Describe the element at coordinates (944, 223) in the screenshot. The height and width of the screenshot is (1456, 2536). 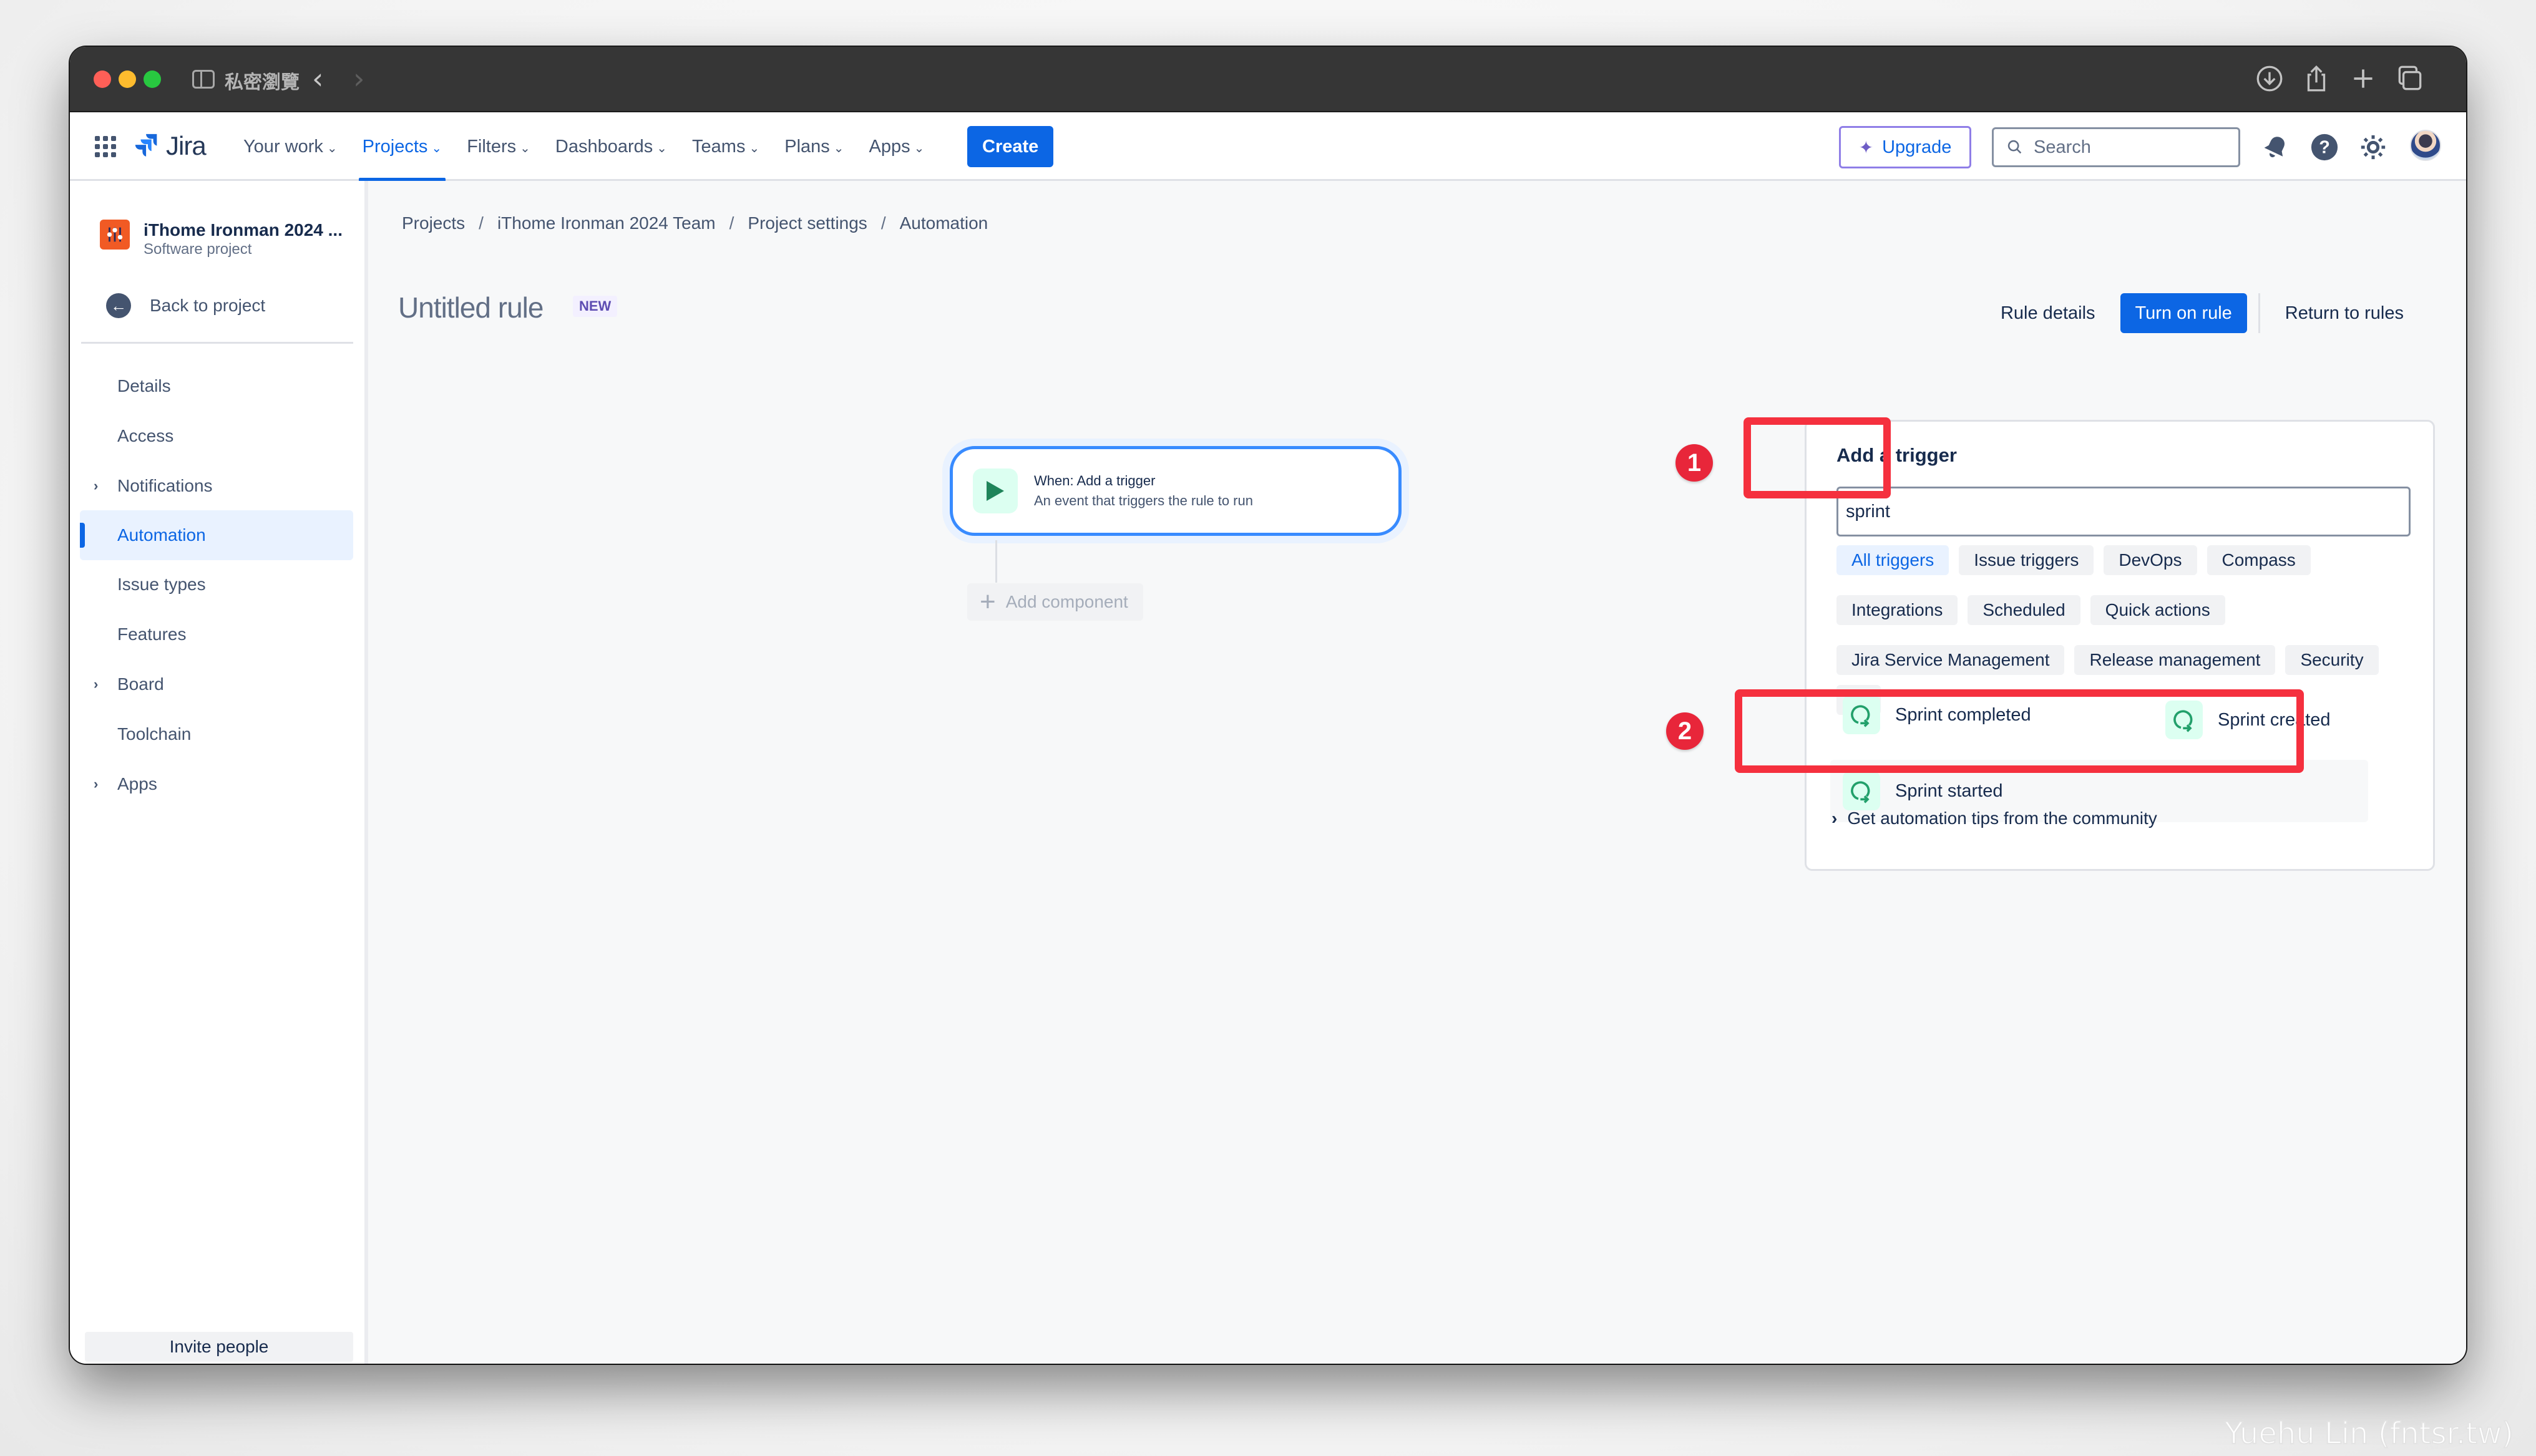
I see `breadcrumb-automation: Automation` at that location.